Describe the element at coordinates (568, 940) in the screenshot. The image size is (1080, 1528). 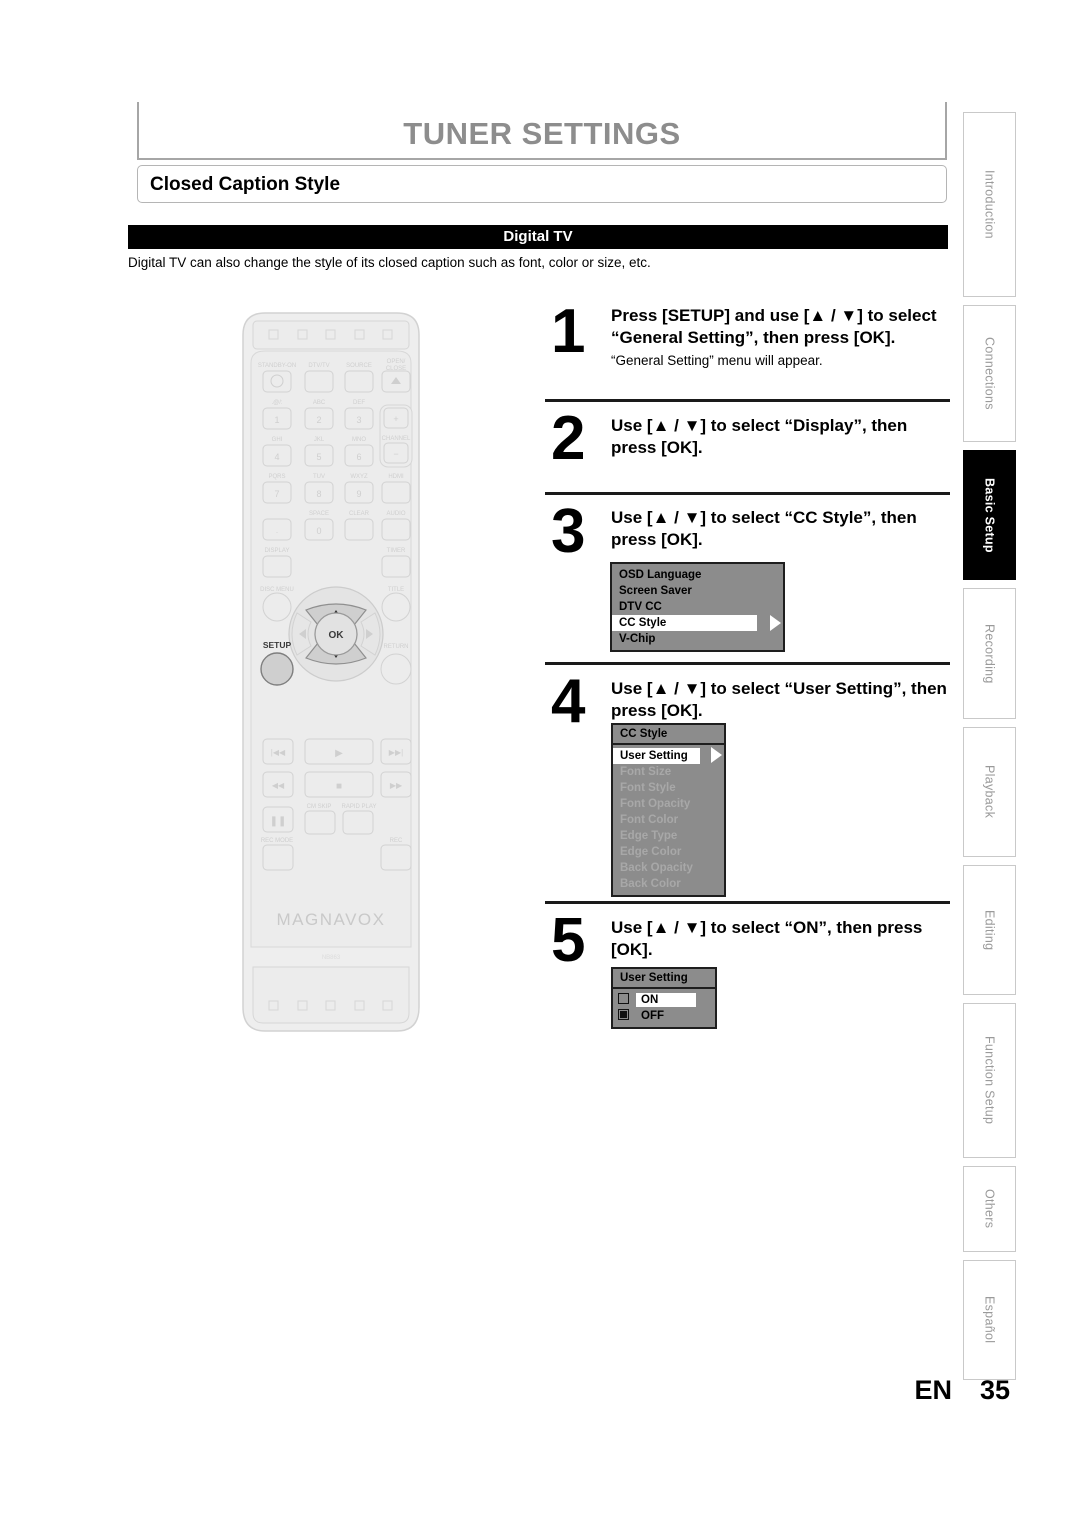
I see `step-5-number: 5` at that location.